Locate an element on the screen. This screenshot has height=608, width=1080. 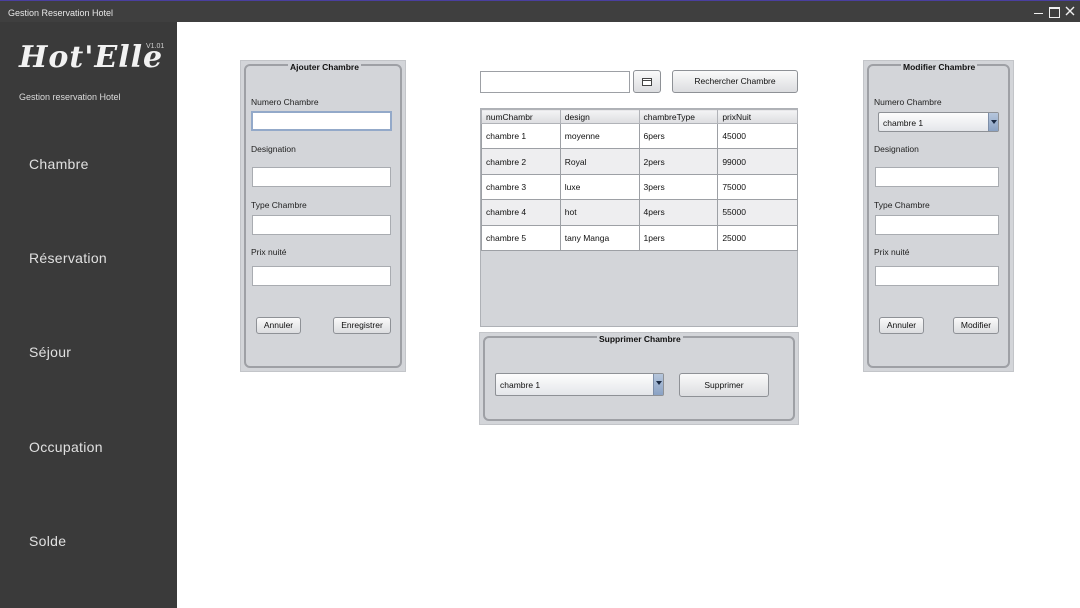
numero-field is located at coordinates (321, 121).